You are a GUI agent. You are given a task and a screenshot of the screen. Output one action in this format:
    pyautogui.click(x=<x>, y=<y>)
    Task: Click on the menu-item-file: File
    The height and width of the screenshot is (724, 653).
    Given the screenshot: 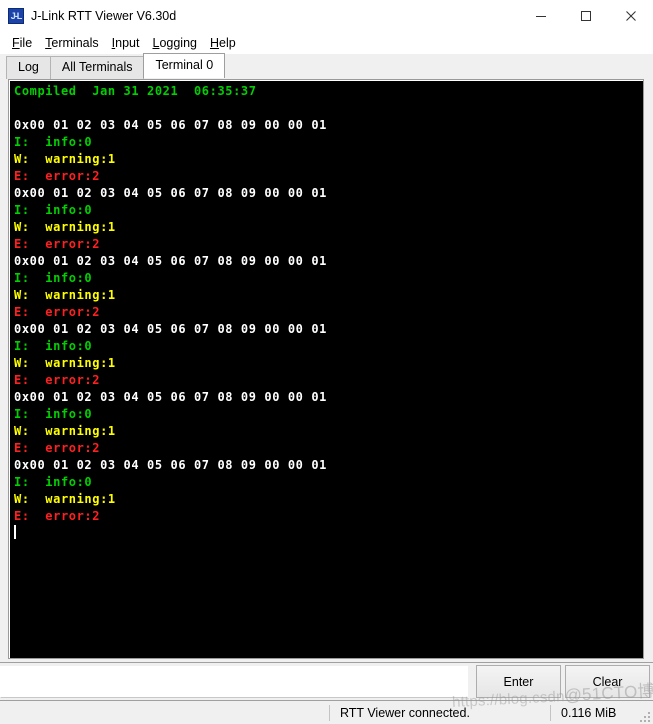 What is the action you would take?
    pyautogui.click(x=22, y=43)
    